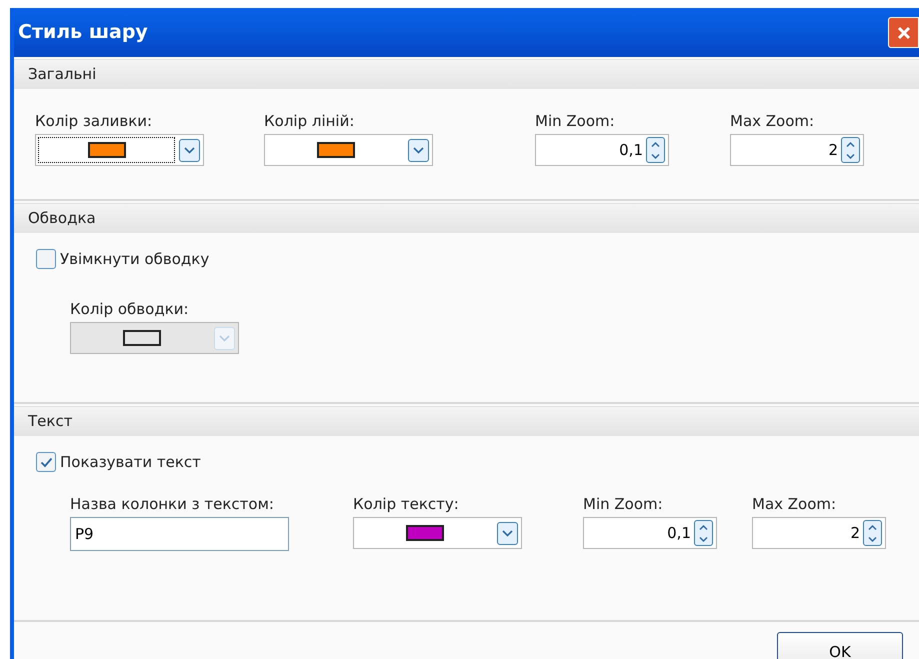 The height and width of the screenshot is (659, 919). Describe the element at coordinates (172, 504) in the screenshot. I see `field-label: Назва колонки з текстом:` at that location.